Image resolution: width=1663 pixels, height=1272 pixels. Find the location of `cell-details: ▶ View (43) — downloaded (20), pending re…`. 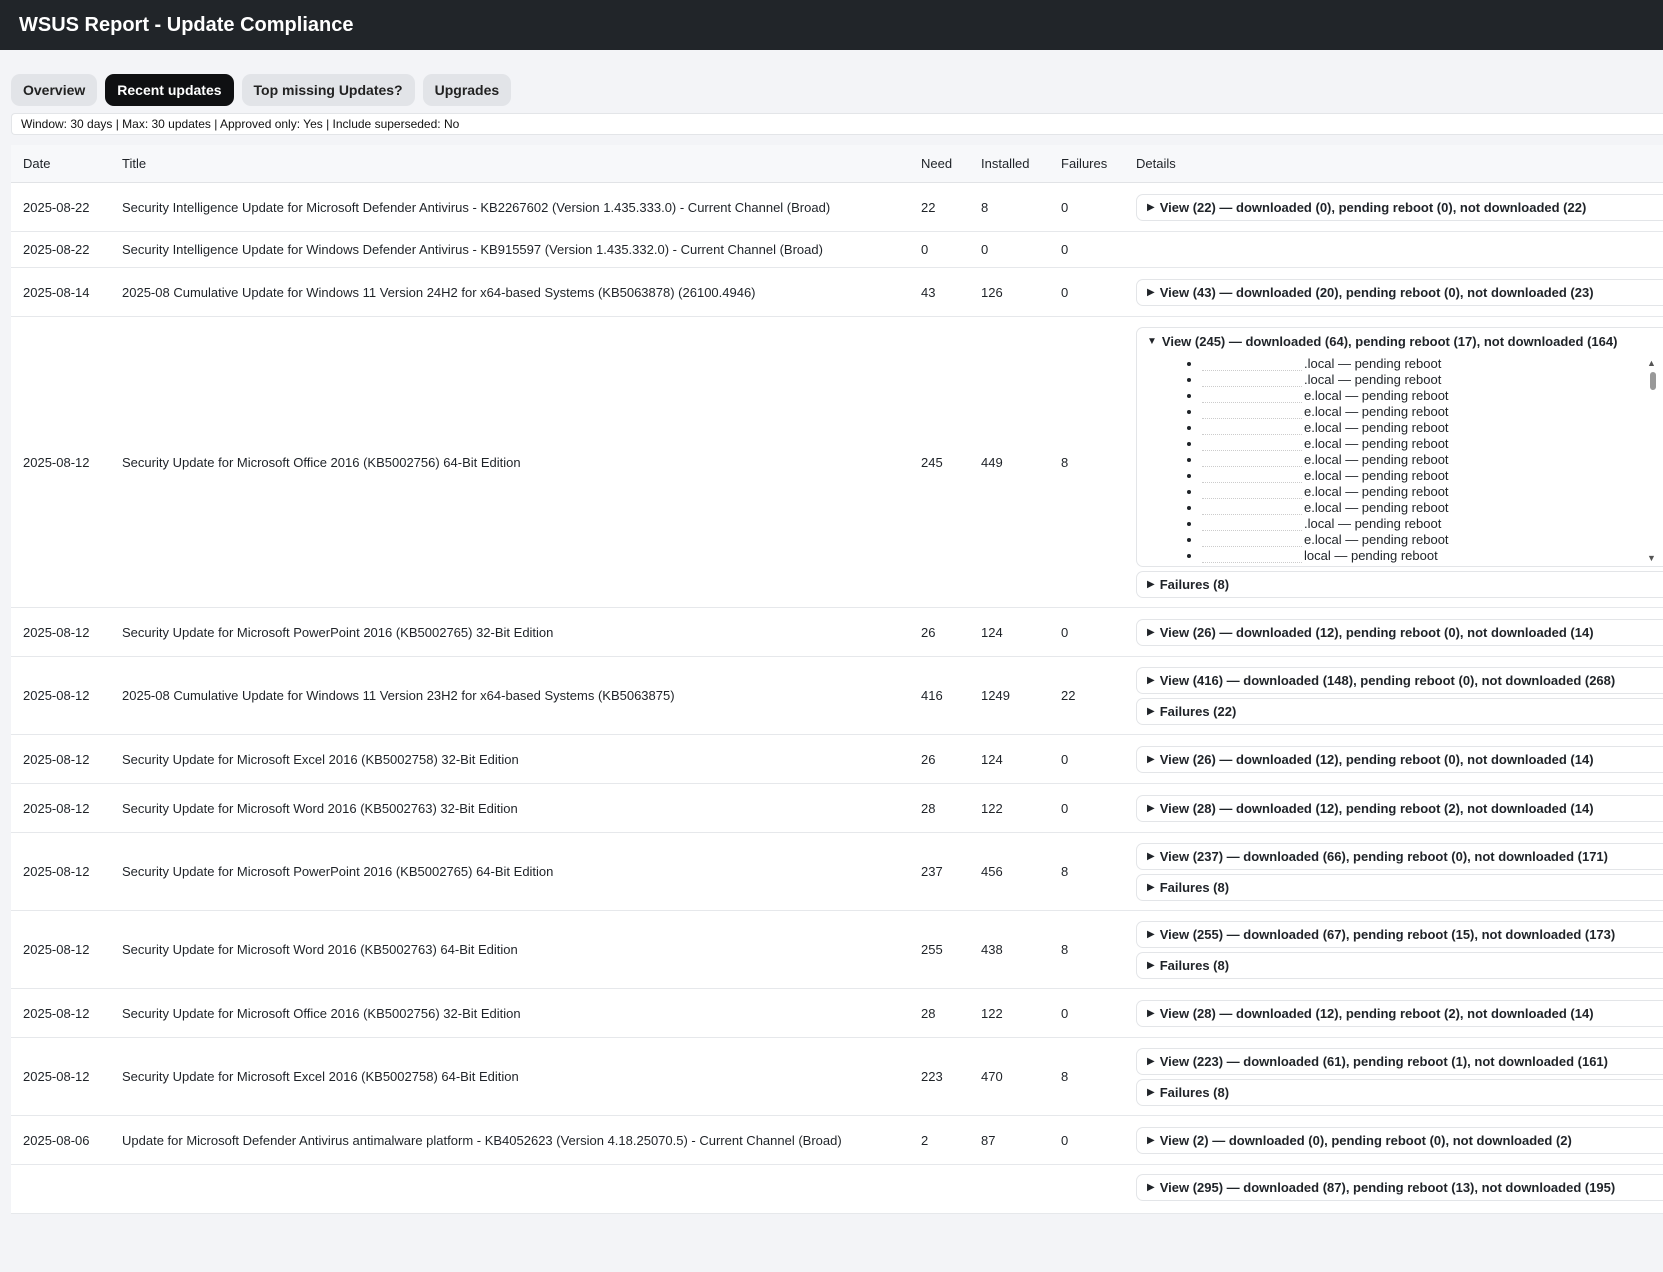

cell-details: ▶ View (43) — downloaded (20), pending re… is located at coordinates (1399, 292).